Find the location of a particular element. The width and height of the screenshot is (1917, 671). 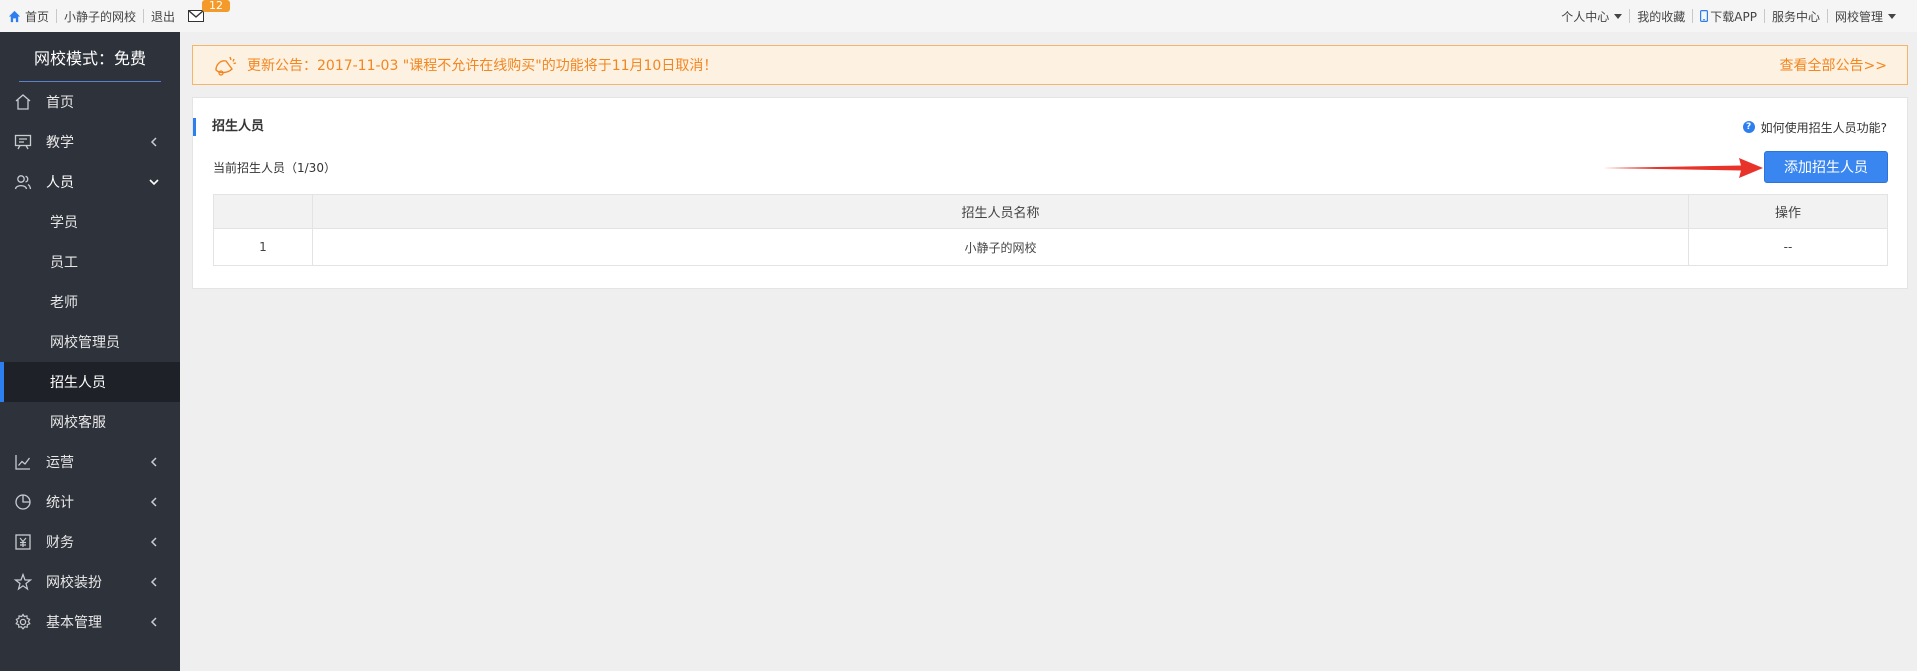

service-center-link: 服务中心 is located at coordinates (1795, 16).